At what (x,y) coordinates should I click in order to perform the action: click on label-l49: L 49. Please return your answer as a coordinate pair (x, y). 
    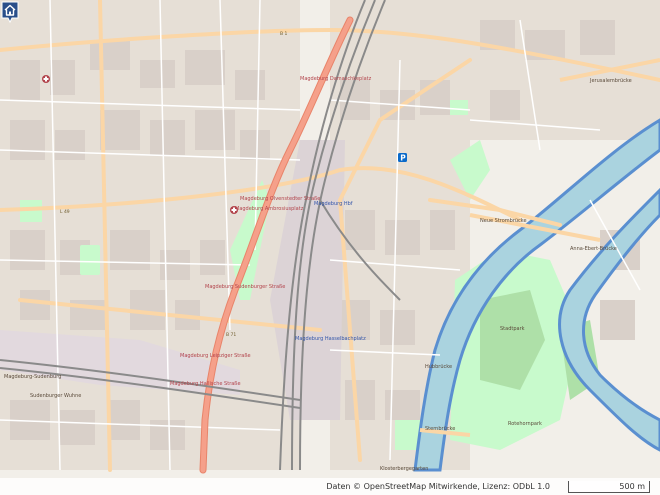
    Looking at the image, I should click on (65, 212).